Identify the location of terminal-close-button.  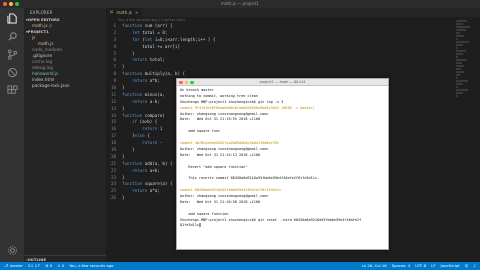
(181, 82).